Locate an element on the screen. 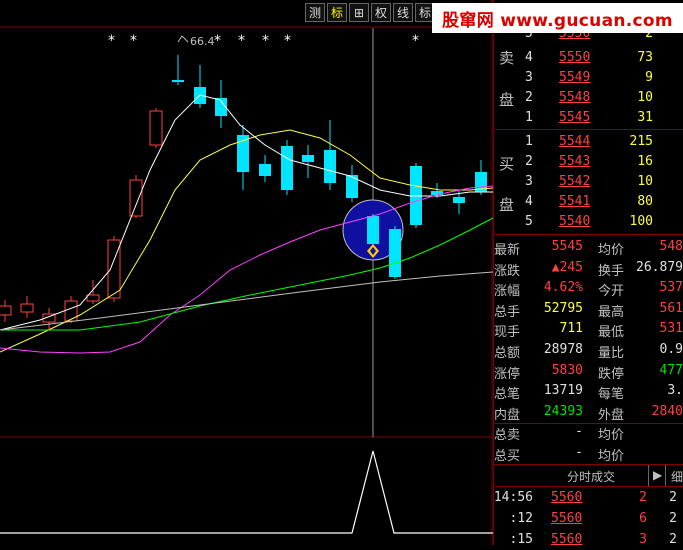 This screenshot has height=550, width=683. buy-level: 3 is located at coordinates (529, 181).